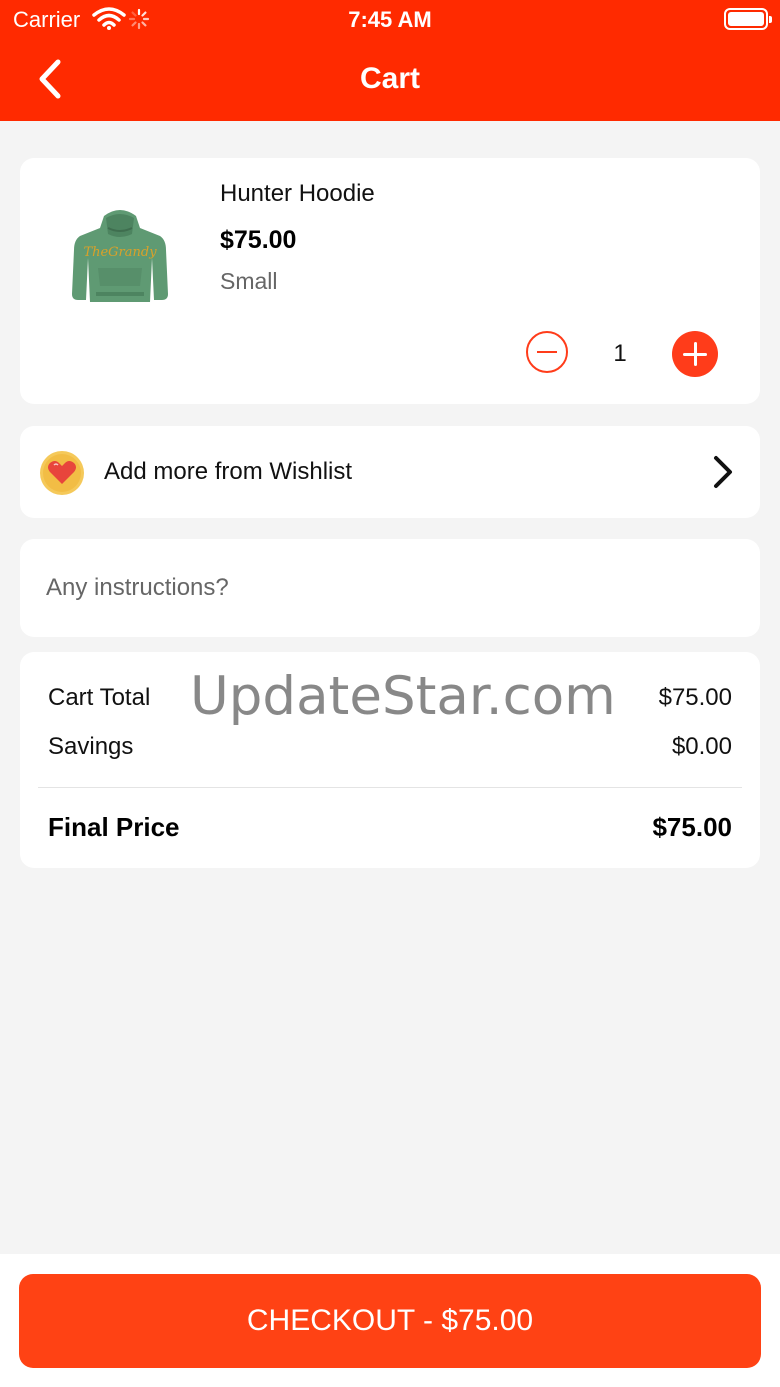 Image resolution: width=780 pixels, height=1387 pixels. I want to click on product-price: $75.00, so click(258, 240).